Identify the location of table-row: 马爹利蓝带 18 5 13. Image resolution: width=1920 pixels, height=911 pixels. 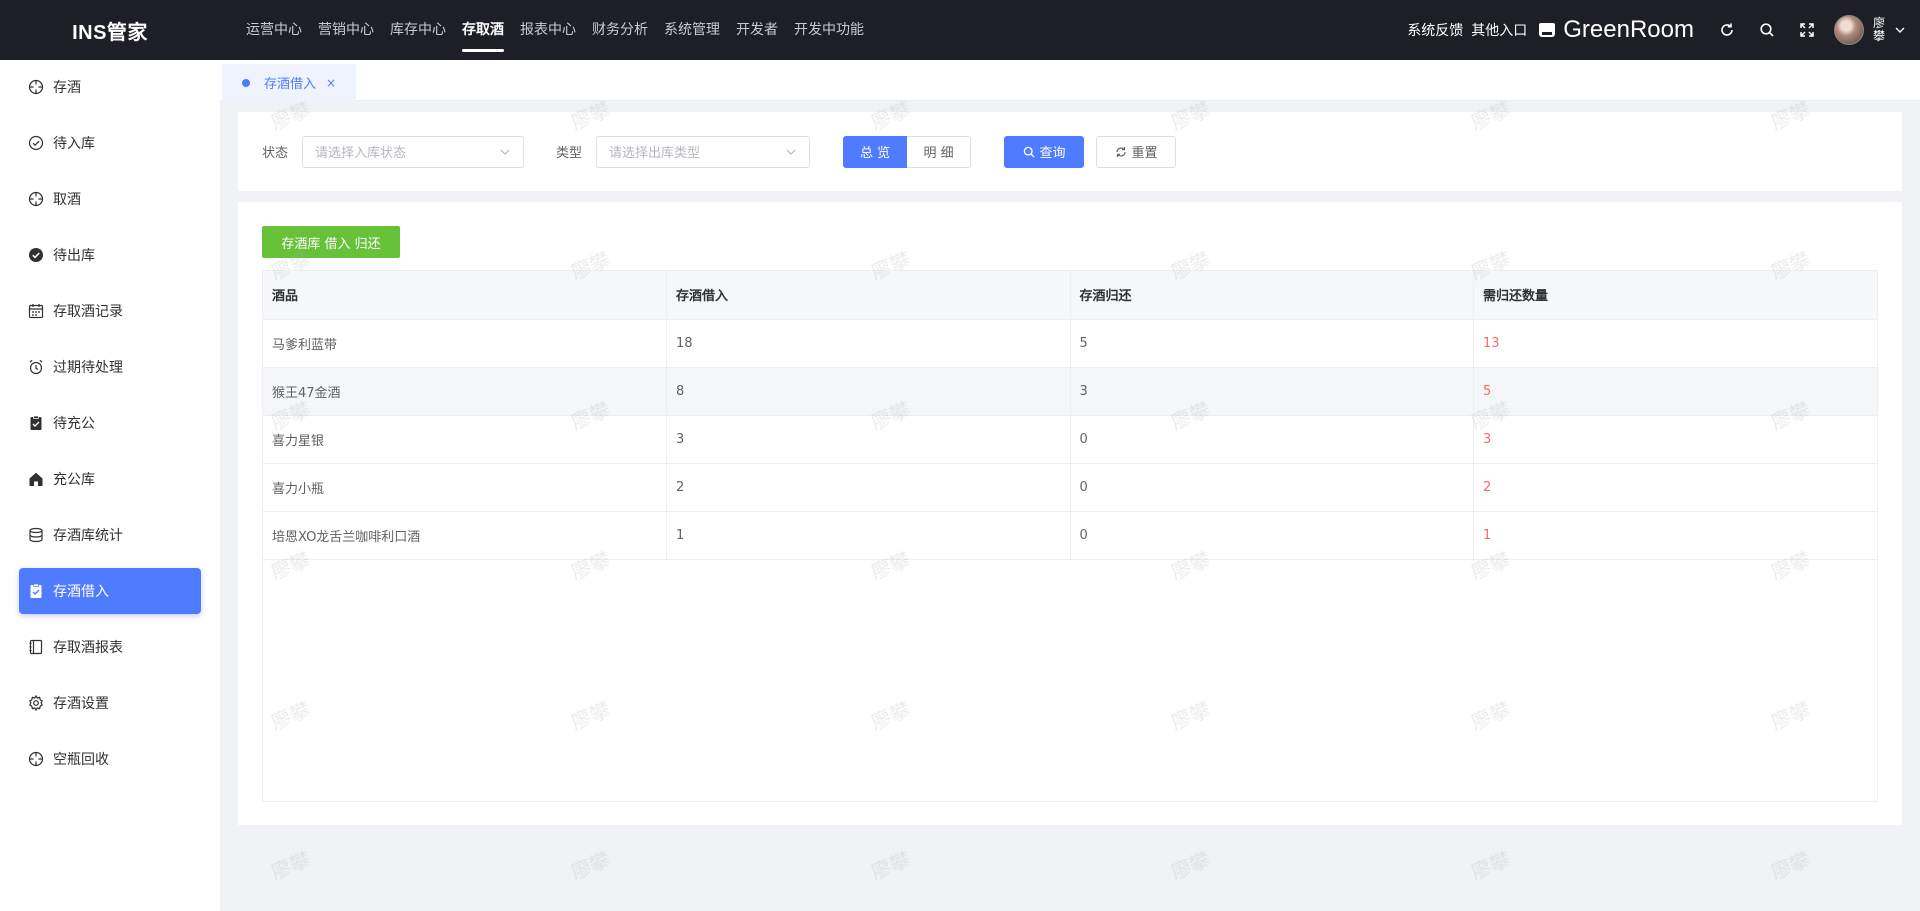
(1070, 343).